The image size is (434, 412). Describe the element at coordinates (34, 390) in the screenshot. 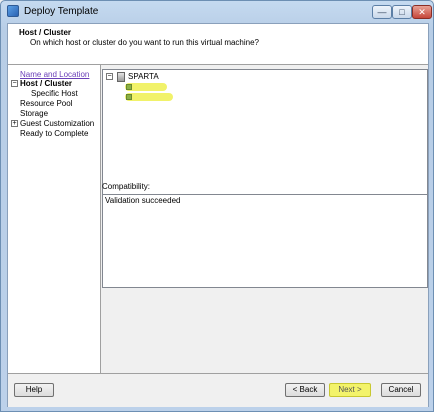

I see `help-button: Help` at that location.